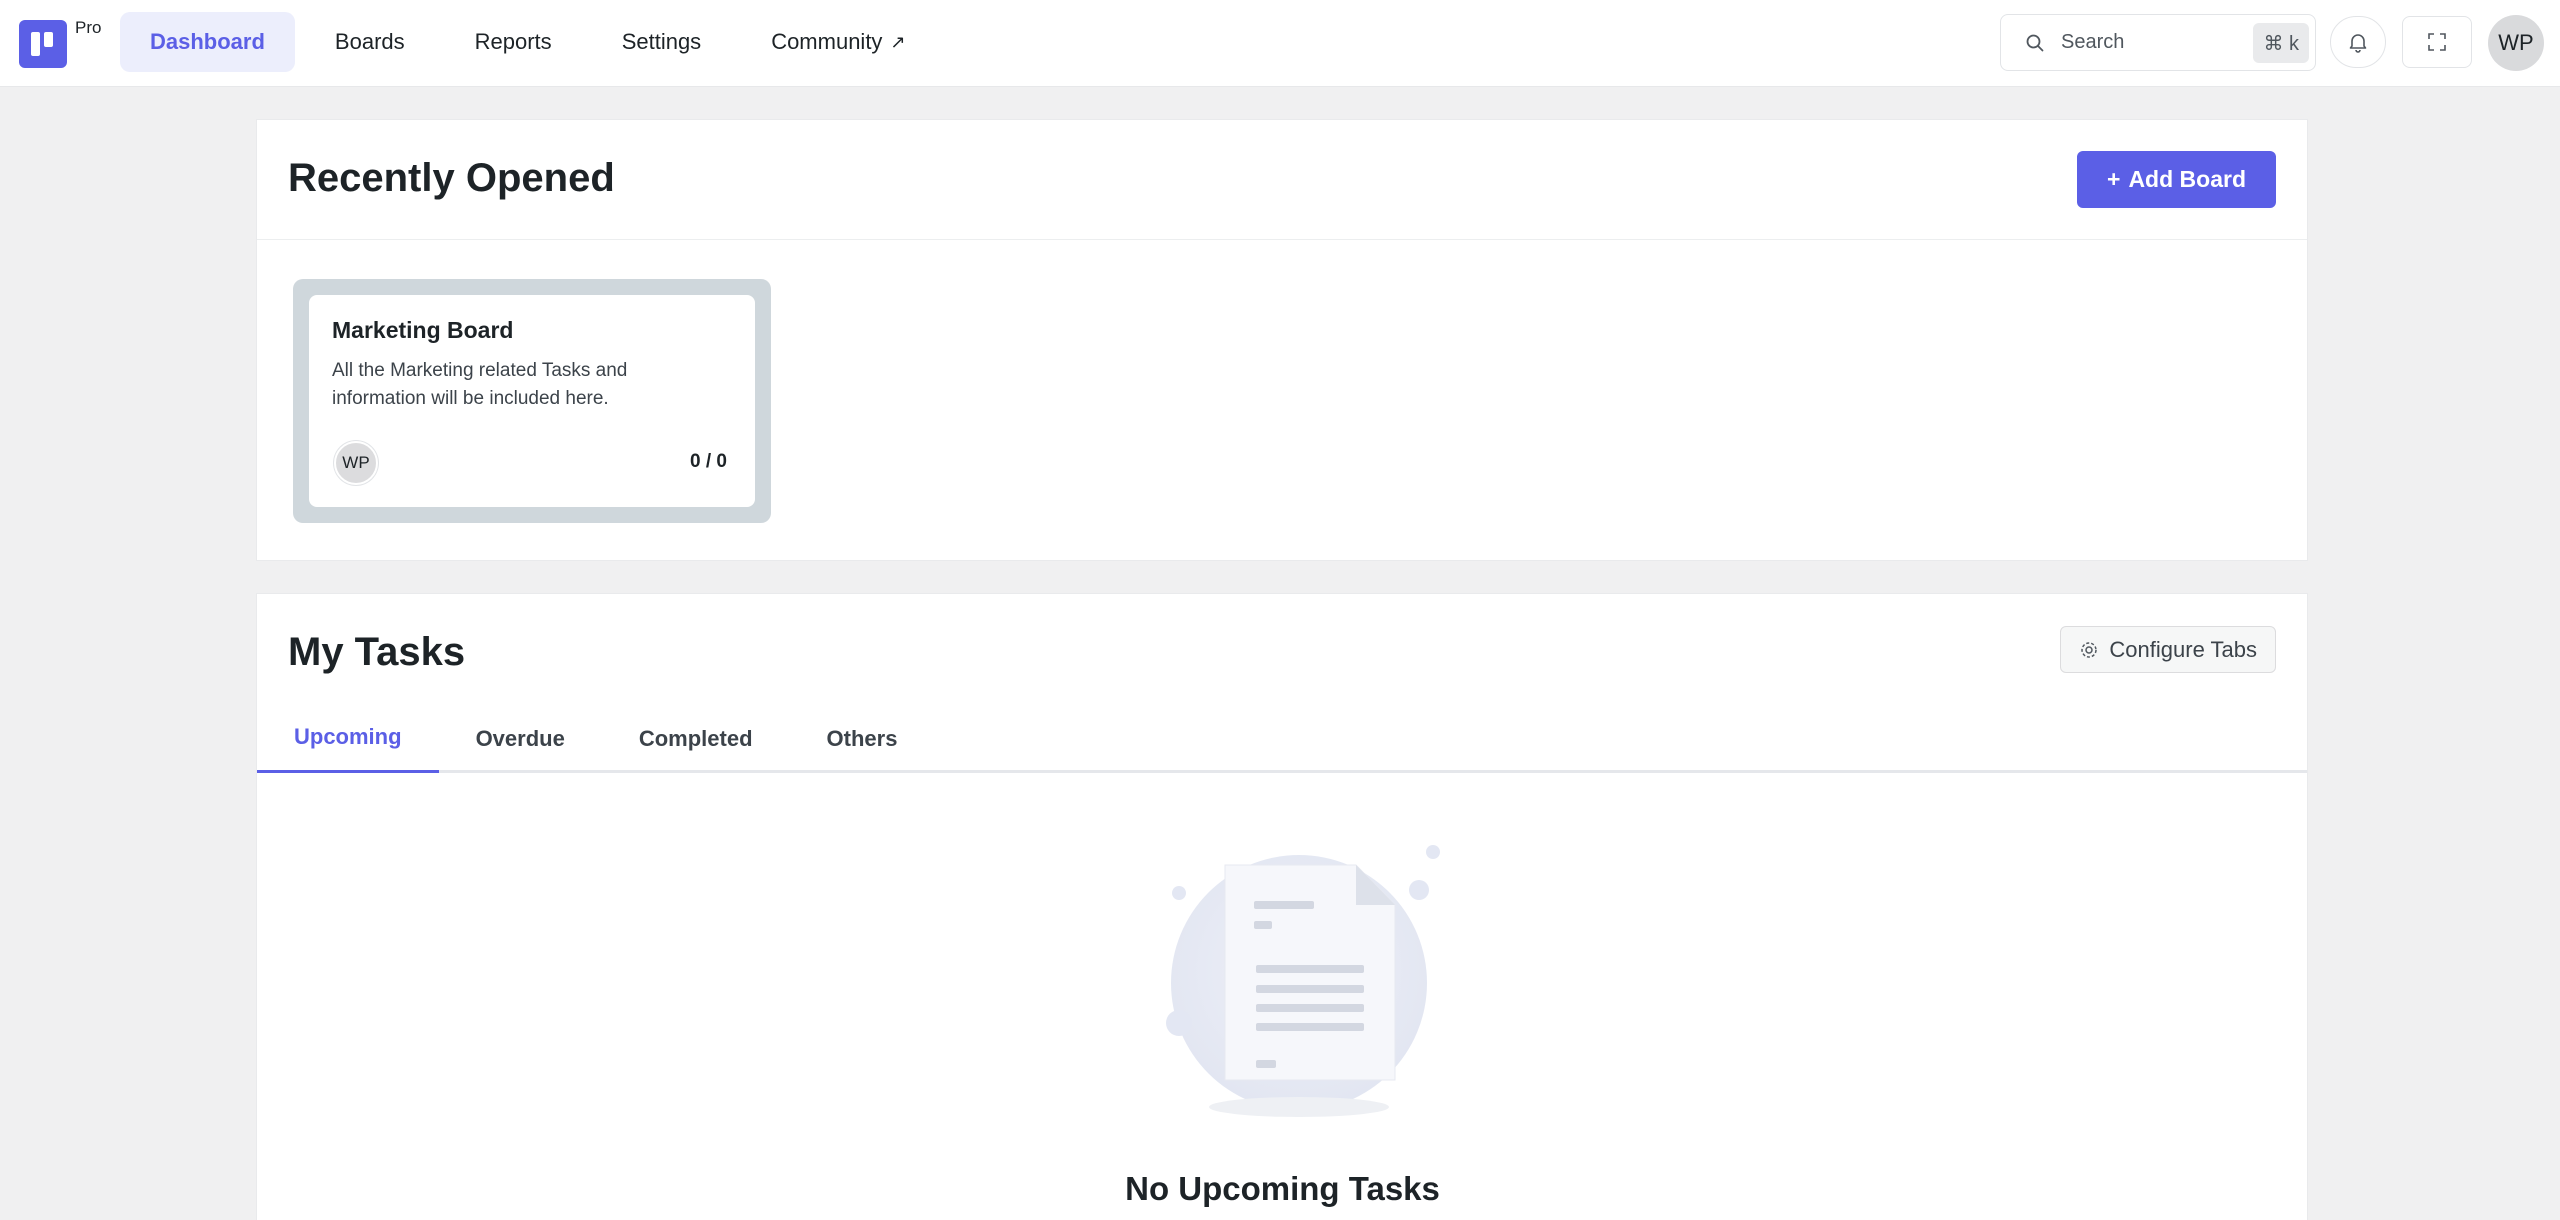 Image resolution: width=2560 pixels, height=1220 pixels. I want to click on tab-completed: Completed, so click(696, 738).